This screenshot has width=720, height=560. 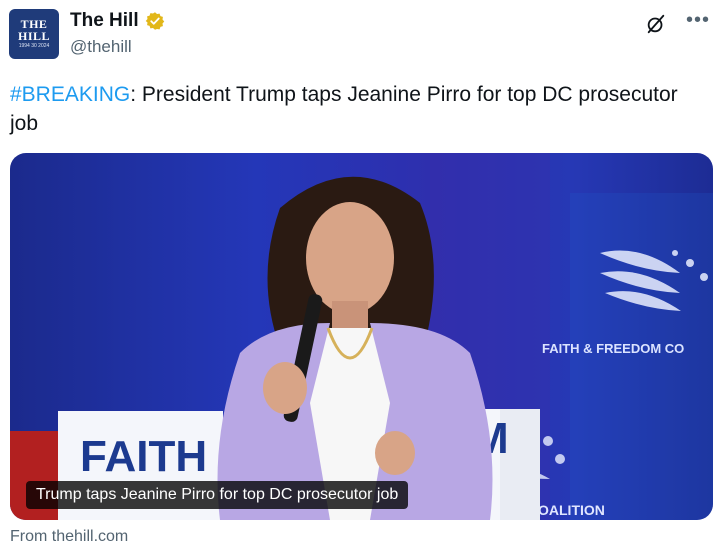 What do you see at coordinates (104, 21) in the screenshot?
I see `display-name: The Hill` at bounding box center [104, 21].